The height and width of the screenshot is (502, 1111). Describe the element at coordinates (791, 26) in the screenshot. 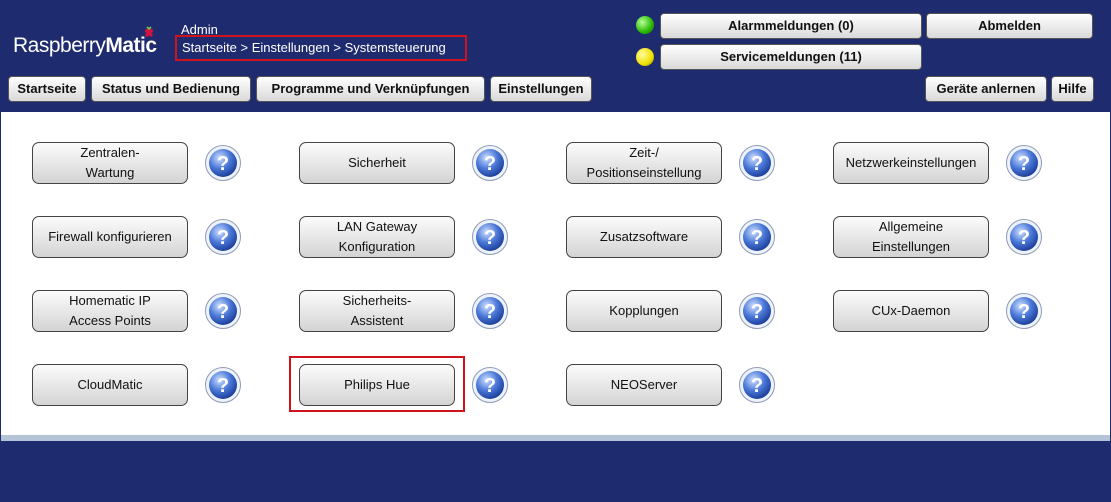

I see `alarm-messages-button: Alarmmeldungen (0)` at that location.